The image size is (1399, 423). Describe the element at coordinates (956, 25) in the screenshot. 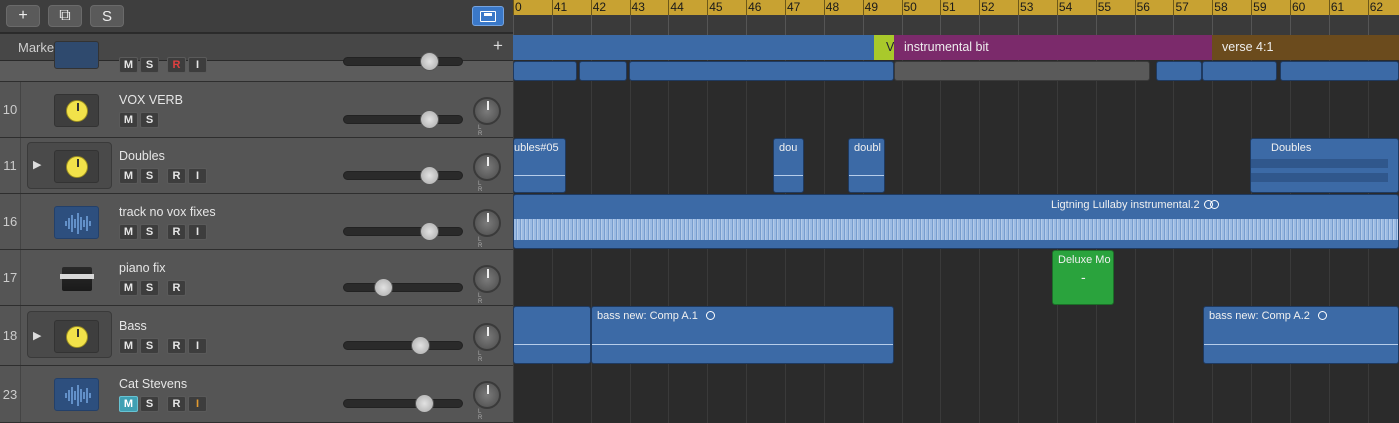

I see `ruler-lower-lane` at that location.